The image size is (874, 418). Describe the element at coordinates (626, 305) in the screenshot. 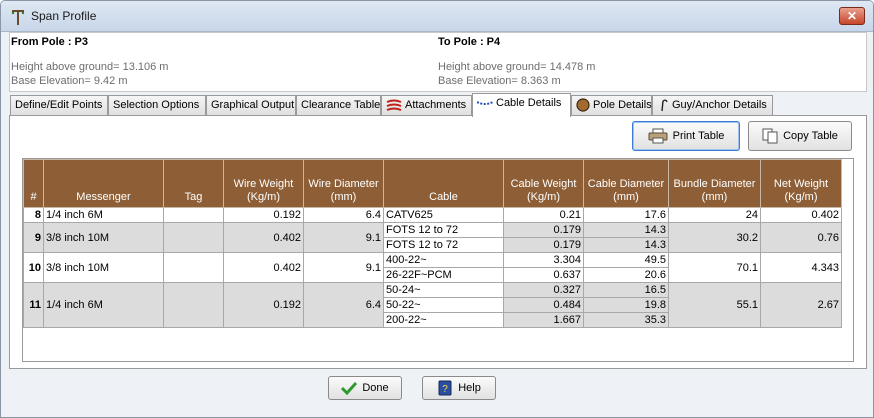

I see `cable-diameter-cell: 19.8` at that location.